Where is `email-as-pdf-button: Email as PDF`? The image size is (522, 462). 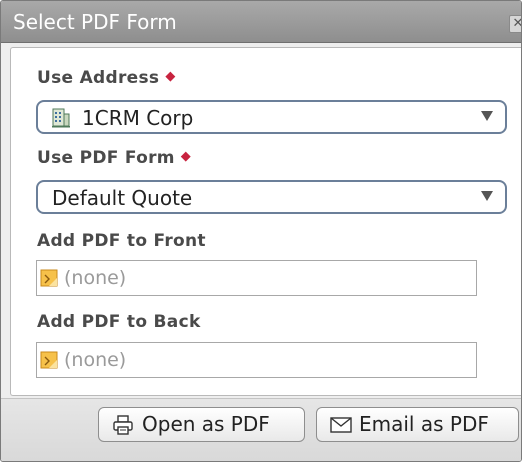
email-as-pdf-button: Email as PDF is located at coordinates (417, 424).